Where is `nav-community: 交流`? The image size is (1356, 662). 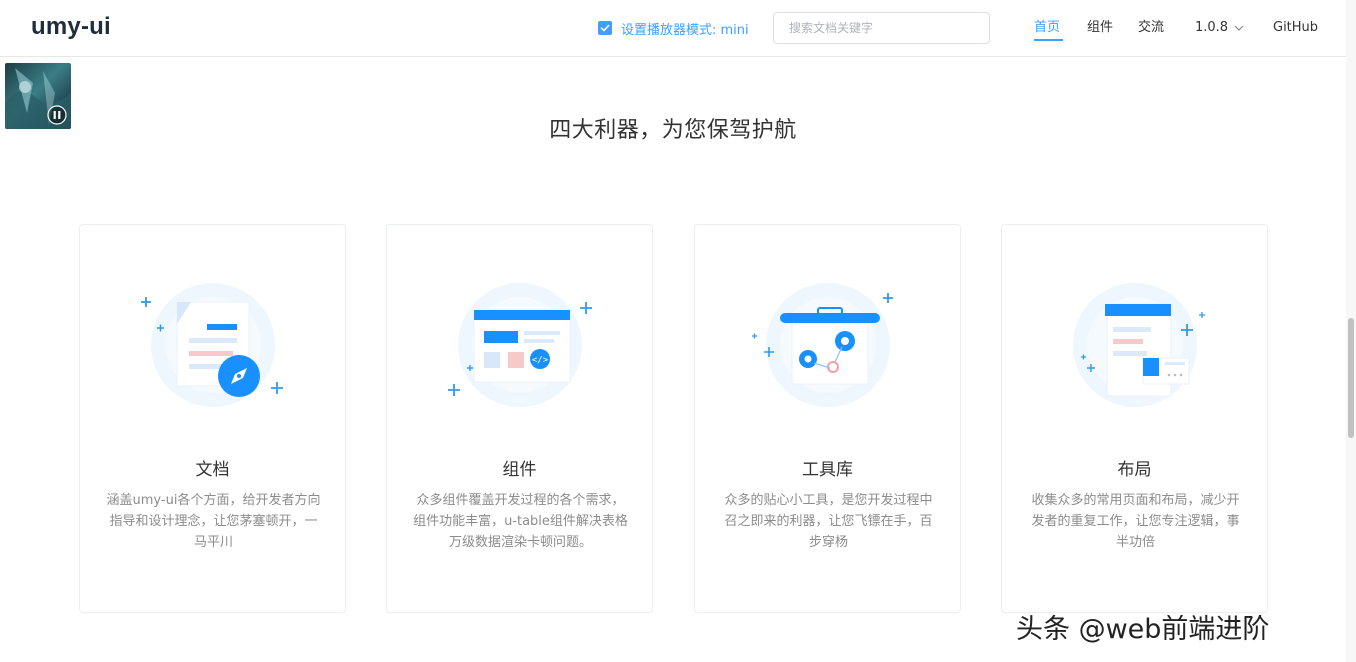 nav-community: 交流 is located at coordinates (1151, 28).